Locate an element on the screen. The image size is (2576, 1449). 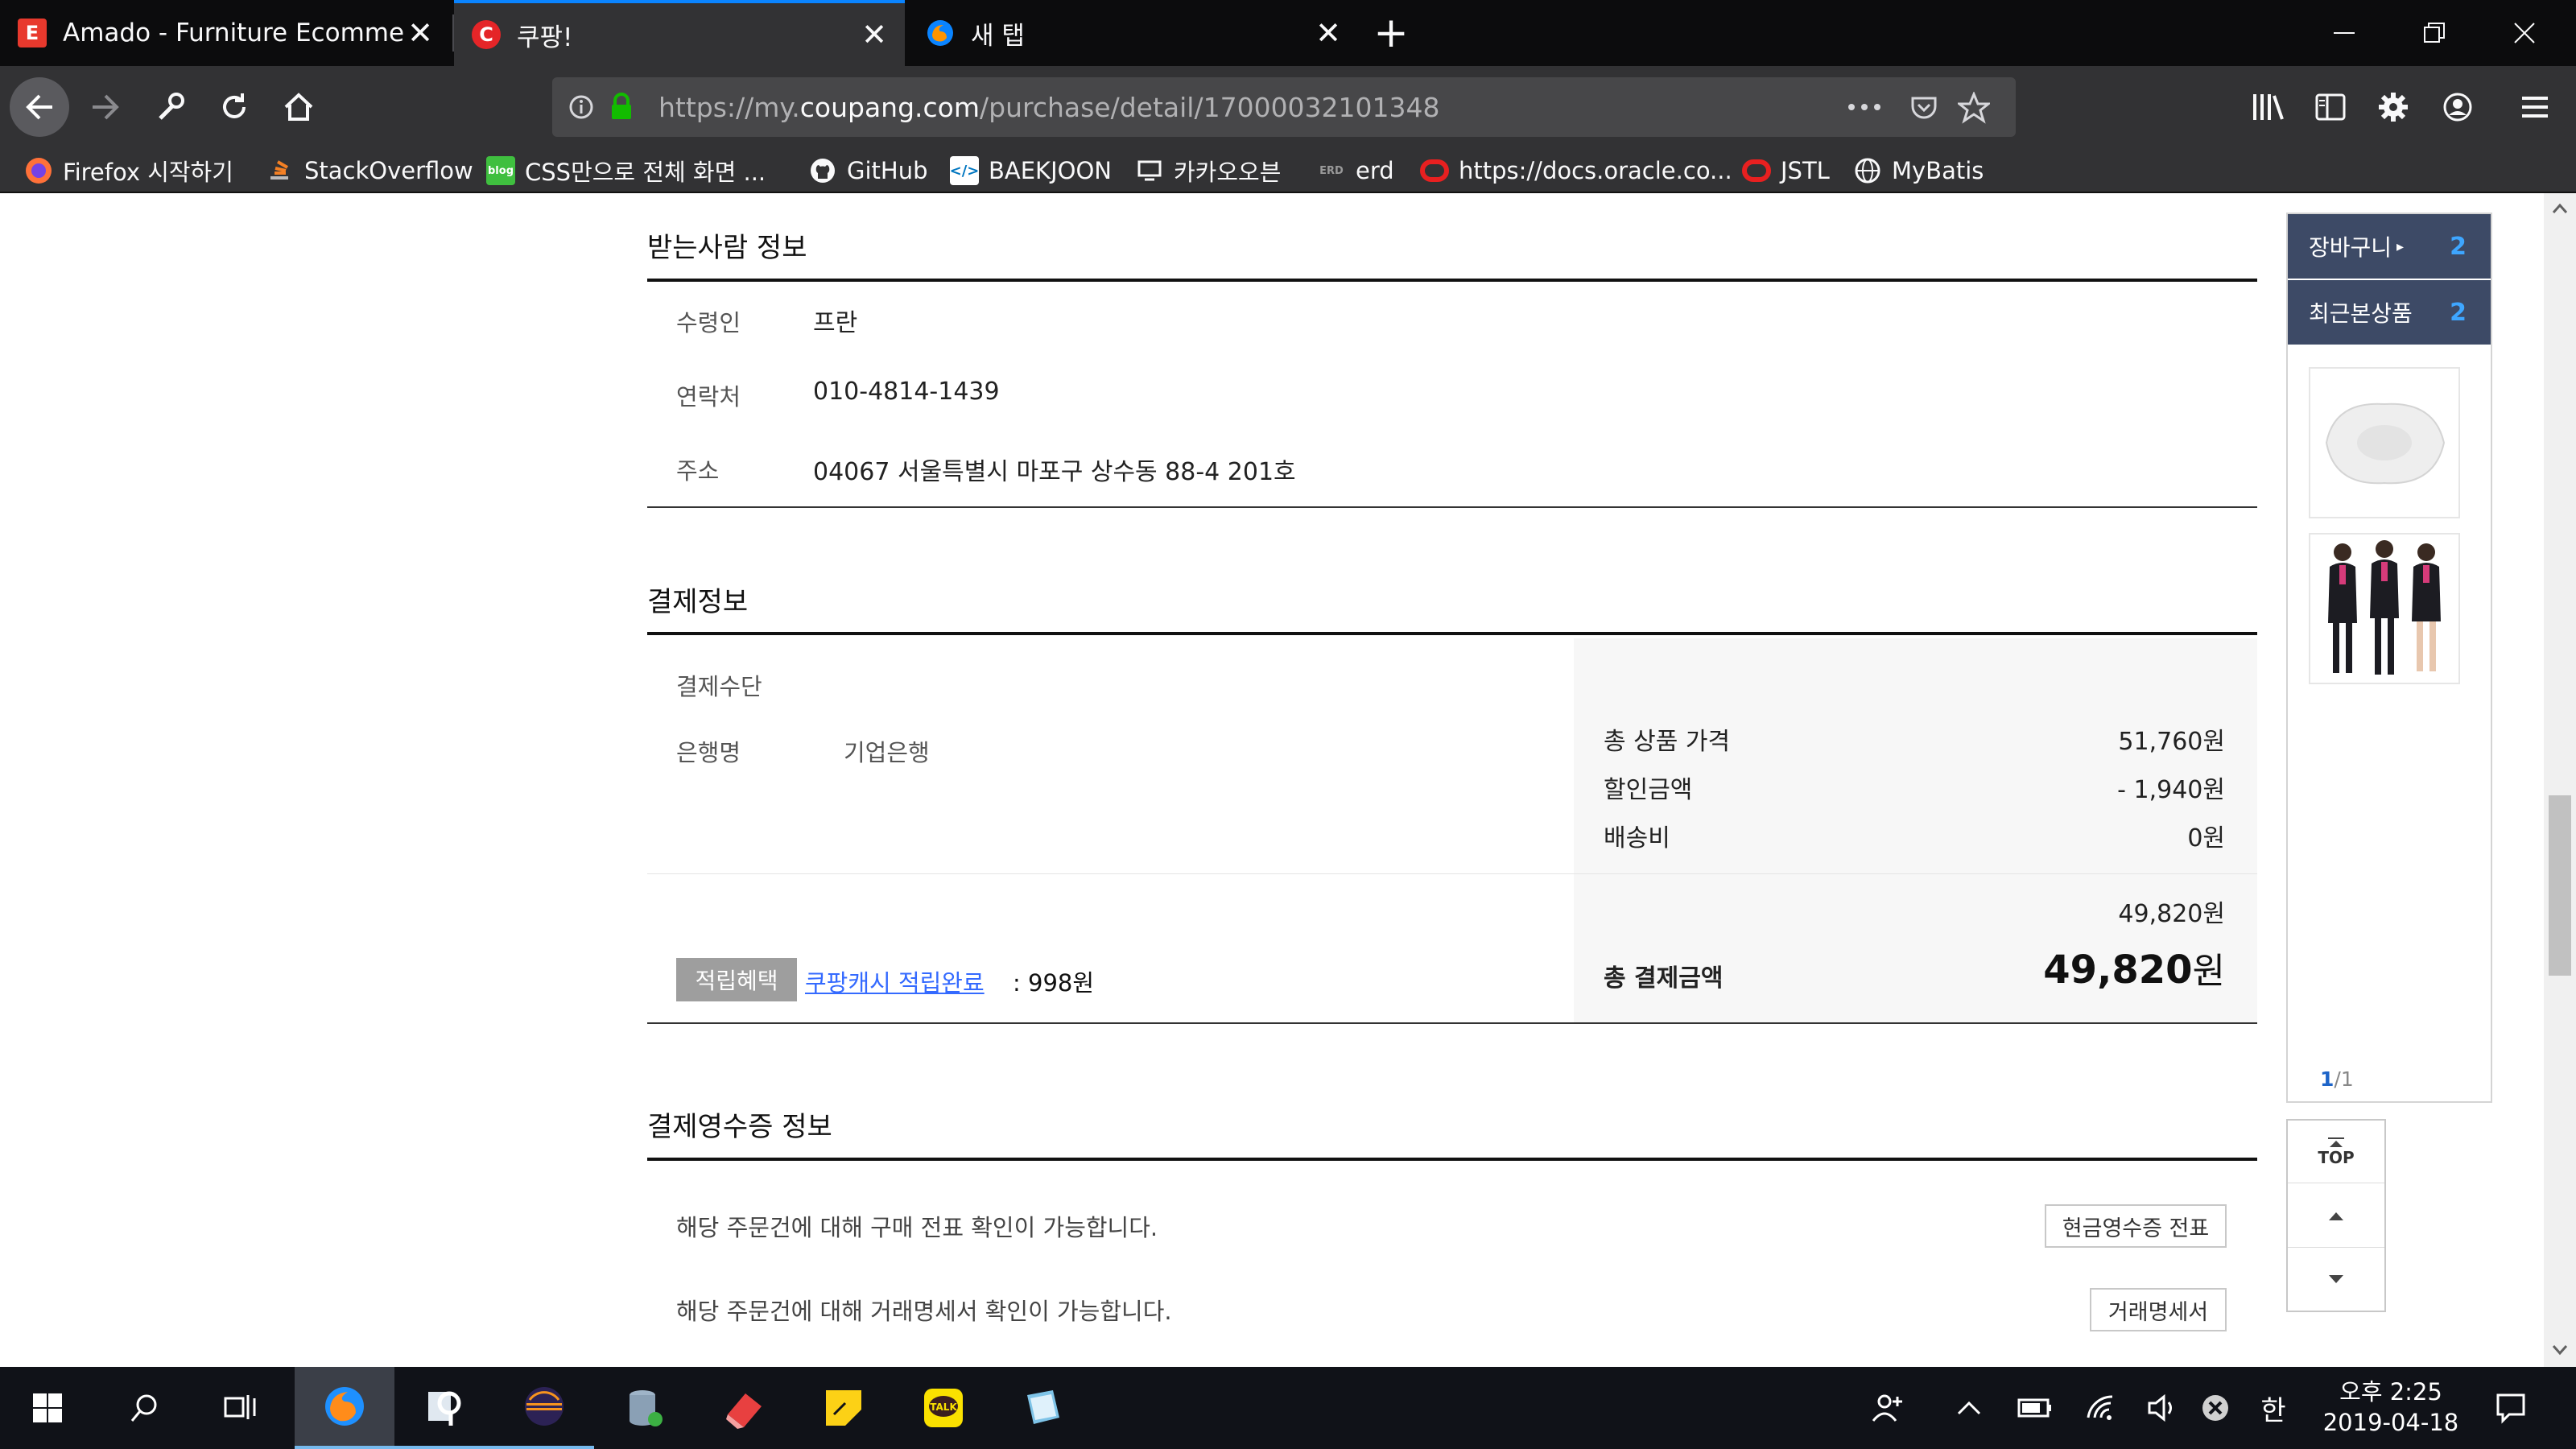
erd-icon: ERD is located at coordinates (1331, 170).